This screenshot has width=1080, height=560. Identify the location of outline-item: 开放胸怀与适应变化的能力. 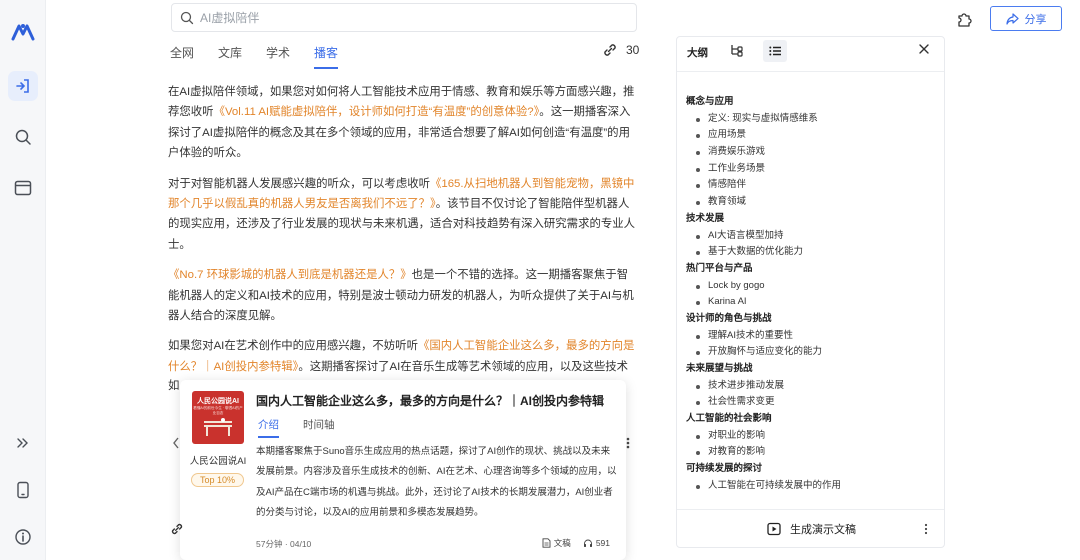
(813, 352).